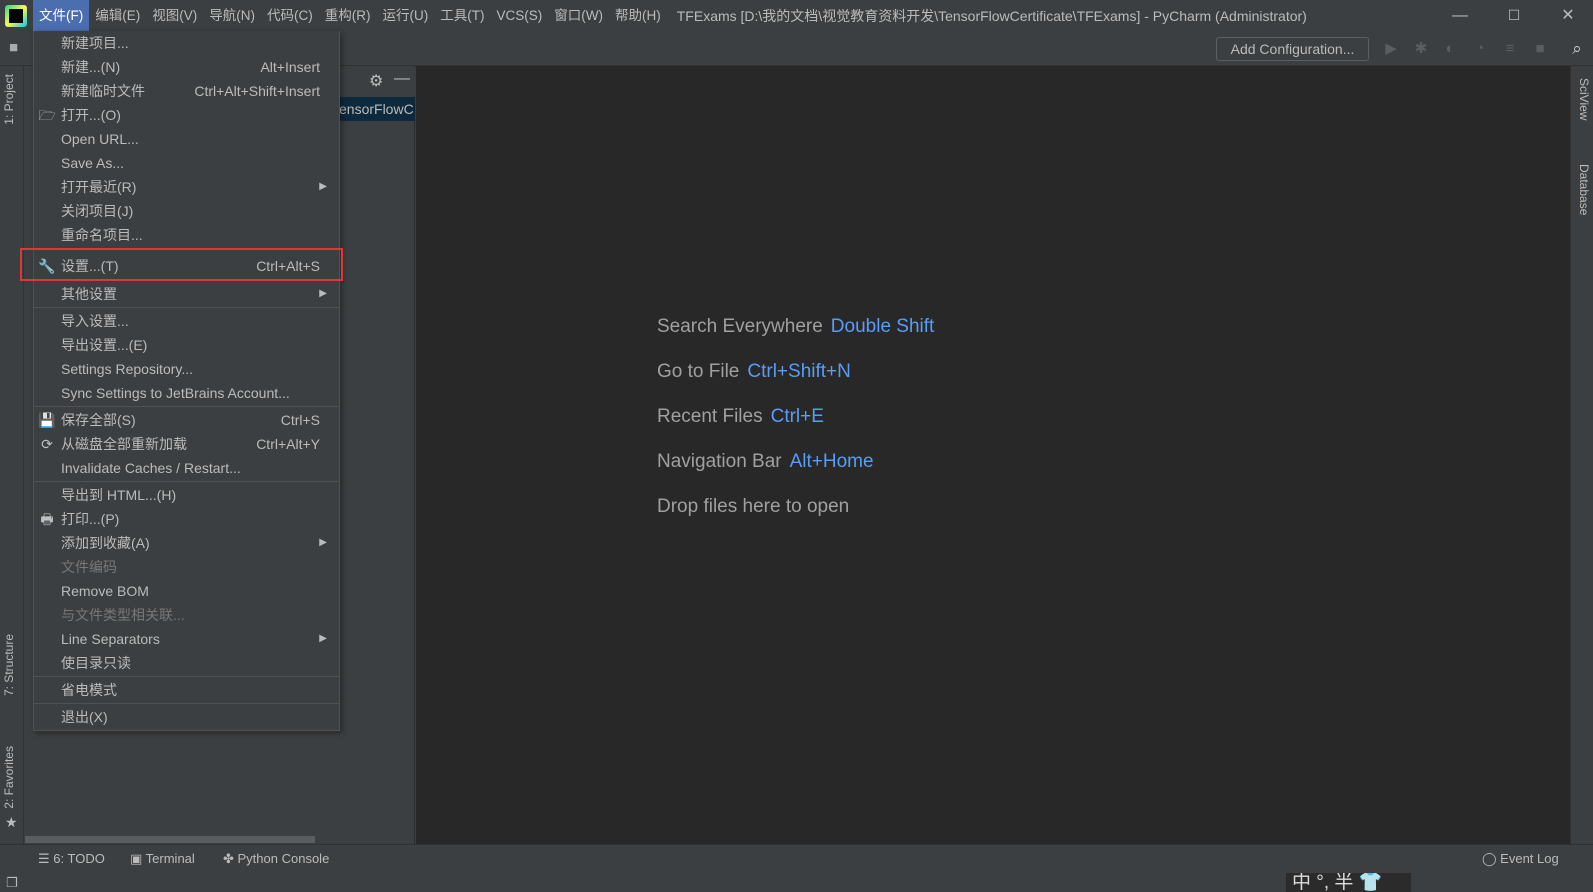 The image size is (1593, 892). What do you see at coordinates (186, 420) in the screenshot?
I see `file-menu-item: 💾 保存全部(S) Ctrl+S` at bounding box center [186, 420].